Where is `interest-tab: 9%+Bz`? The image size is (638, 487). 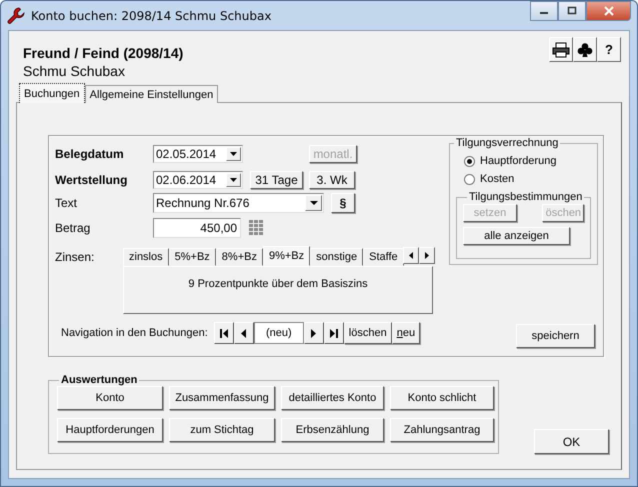 interest-tab: 9%+Bz is located at coordinates (286, 256).